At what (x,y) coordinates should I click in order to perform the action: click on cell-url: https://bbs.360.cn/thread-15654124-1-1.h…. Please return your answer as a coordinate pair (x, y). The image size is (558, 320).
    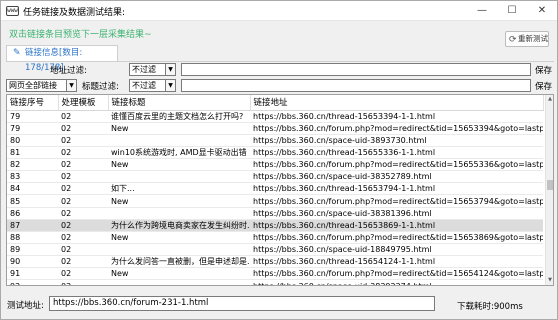
    Looking at the image, I should click on (396, 262).